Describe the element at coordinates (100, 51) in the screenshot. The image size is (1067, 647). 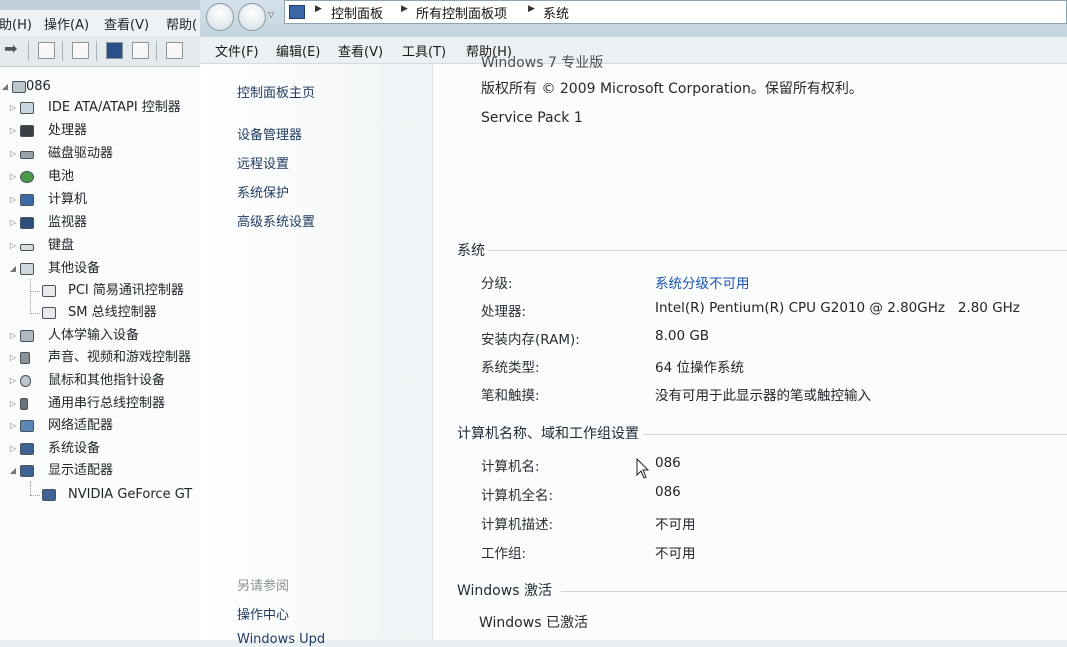
I see `device-manager-toolbar: ➡` at that location.